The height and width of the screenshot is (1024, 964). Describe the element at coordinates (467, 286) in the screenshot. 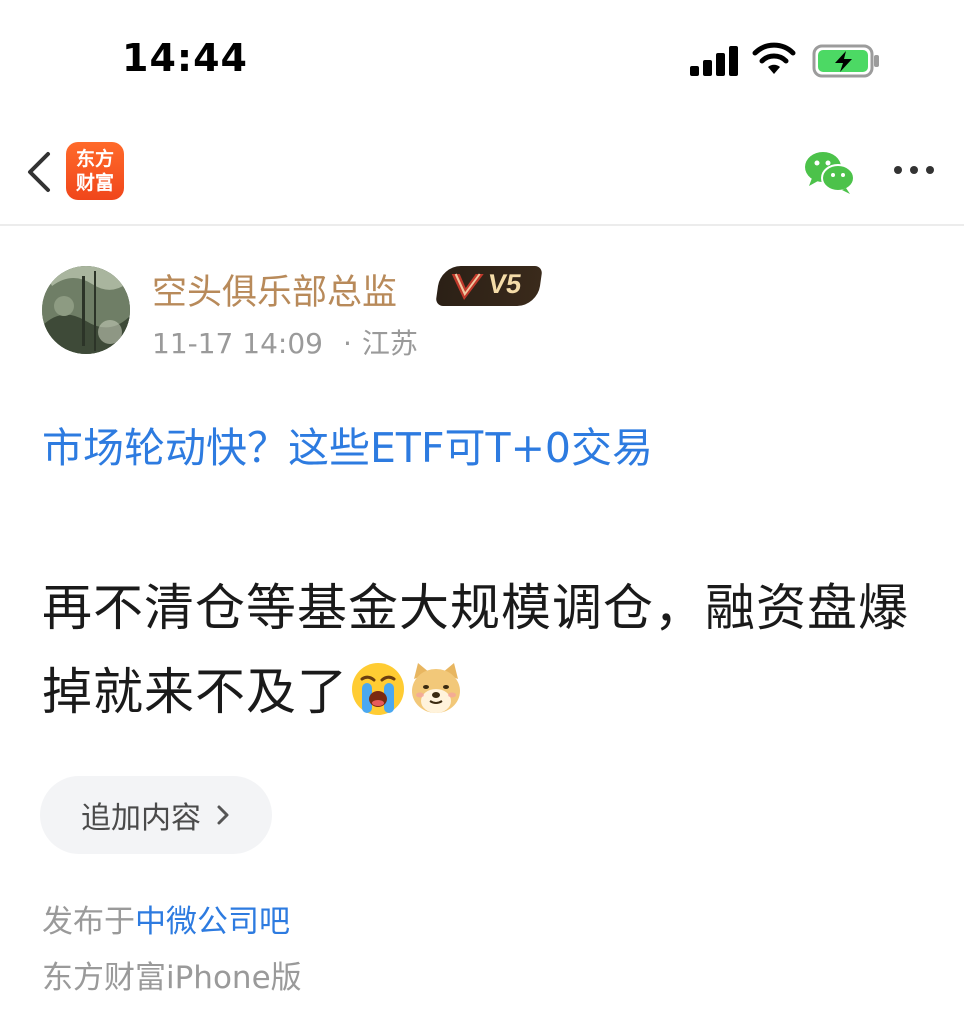

I see `v-wing-icon` at that location.